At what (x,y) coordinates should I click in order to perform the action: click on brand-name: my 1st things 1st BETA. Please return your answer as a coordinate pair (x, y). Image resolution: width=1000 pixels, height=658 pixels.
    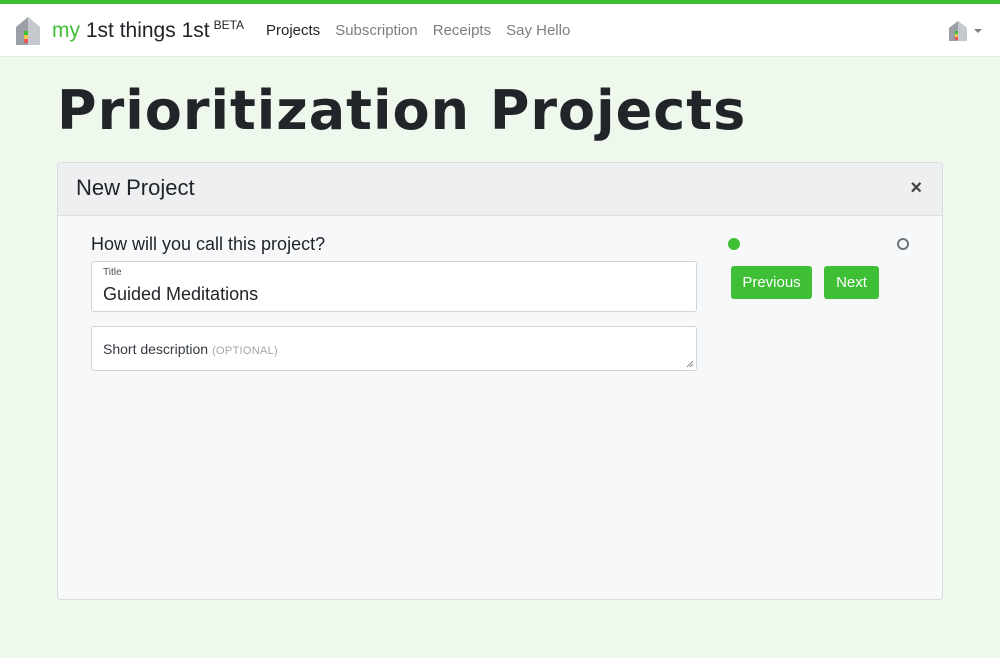
    Looking at the image, I should click on (148, 31).